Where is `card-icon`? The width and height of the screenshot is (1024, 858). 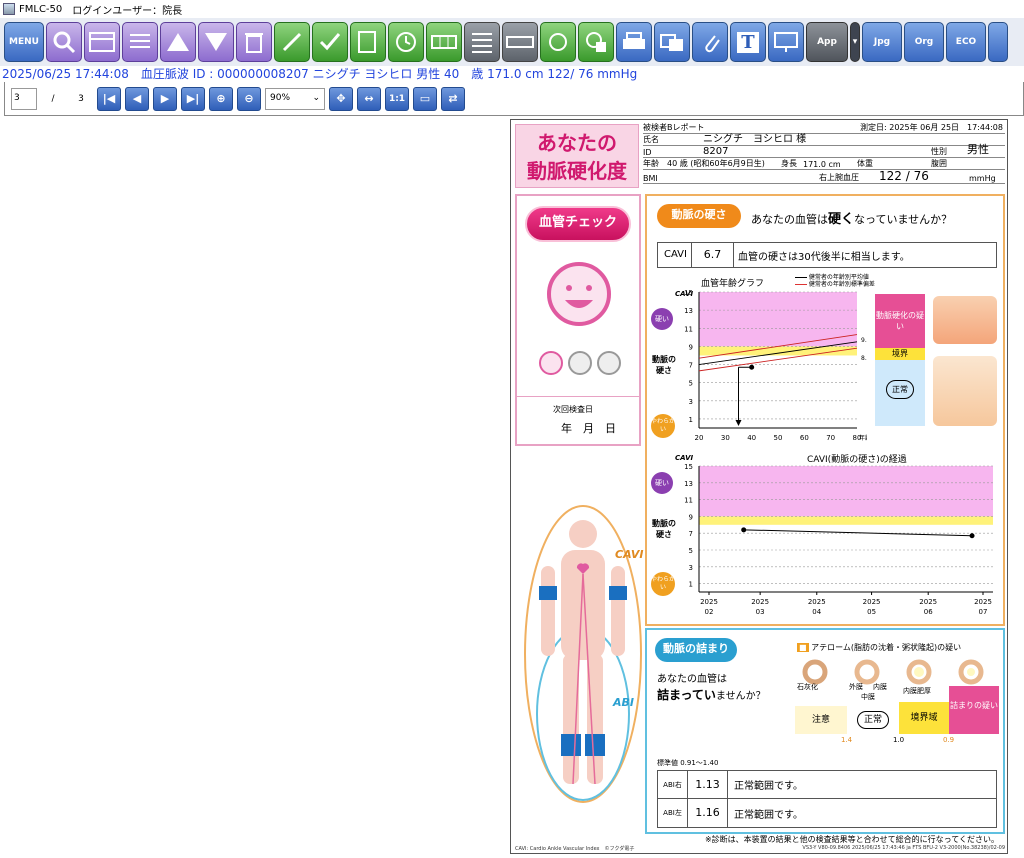 card-icon is located at coordinates (102, 42).